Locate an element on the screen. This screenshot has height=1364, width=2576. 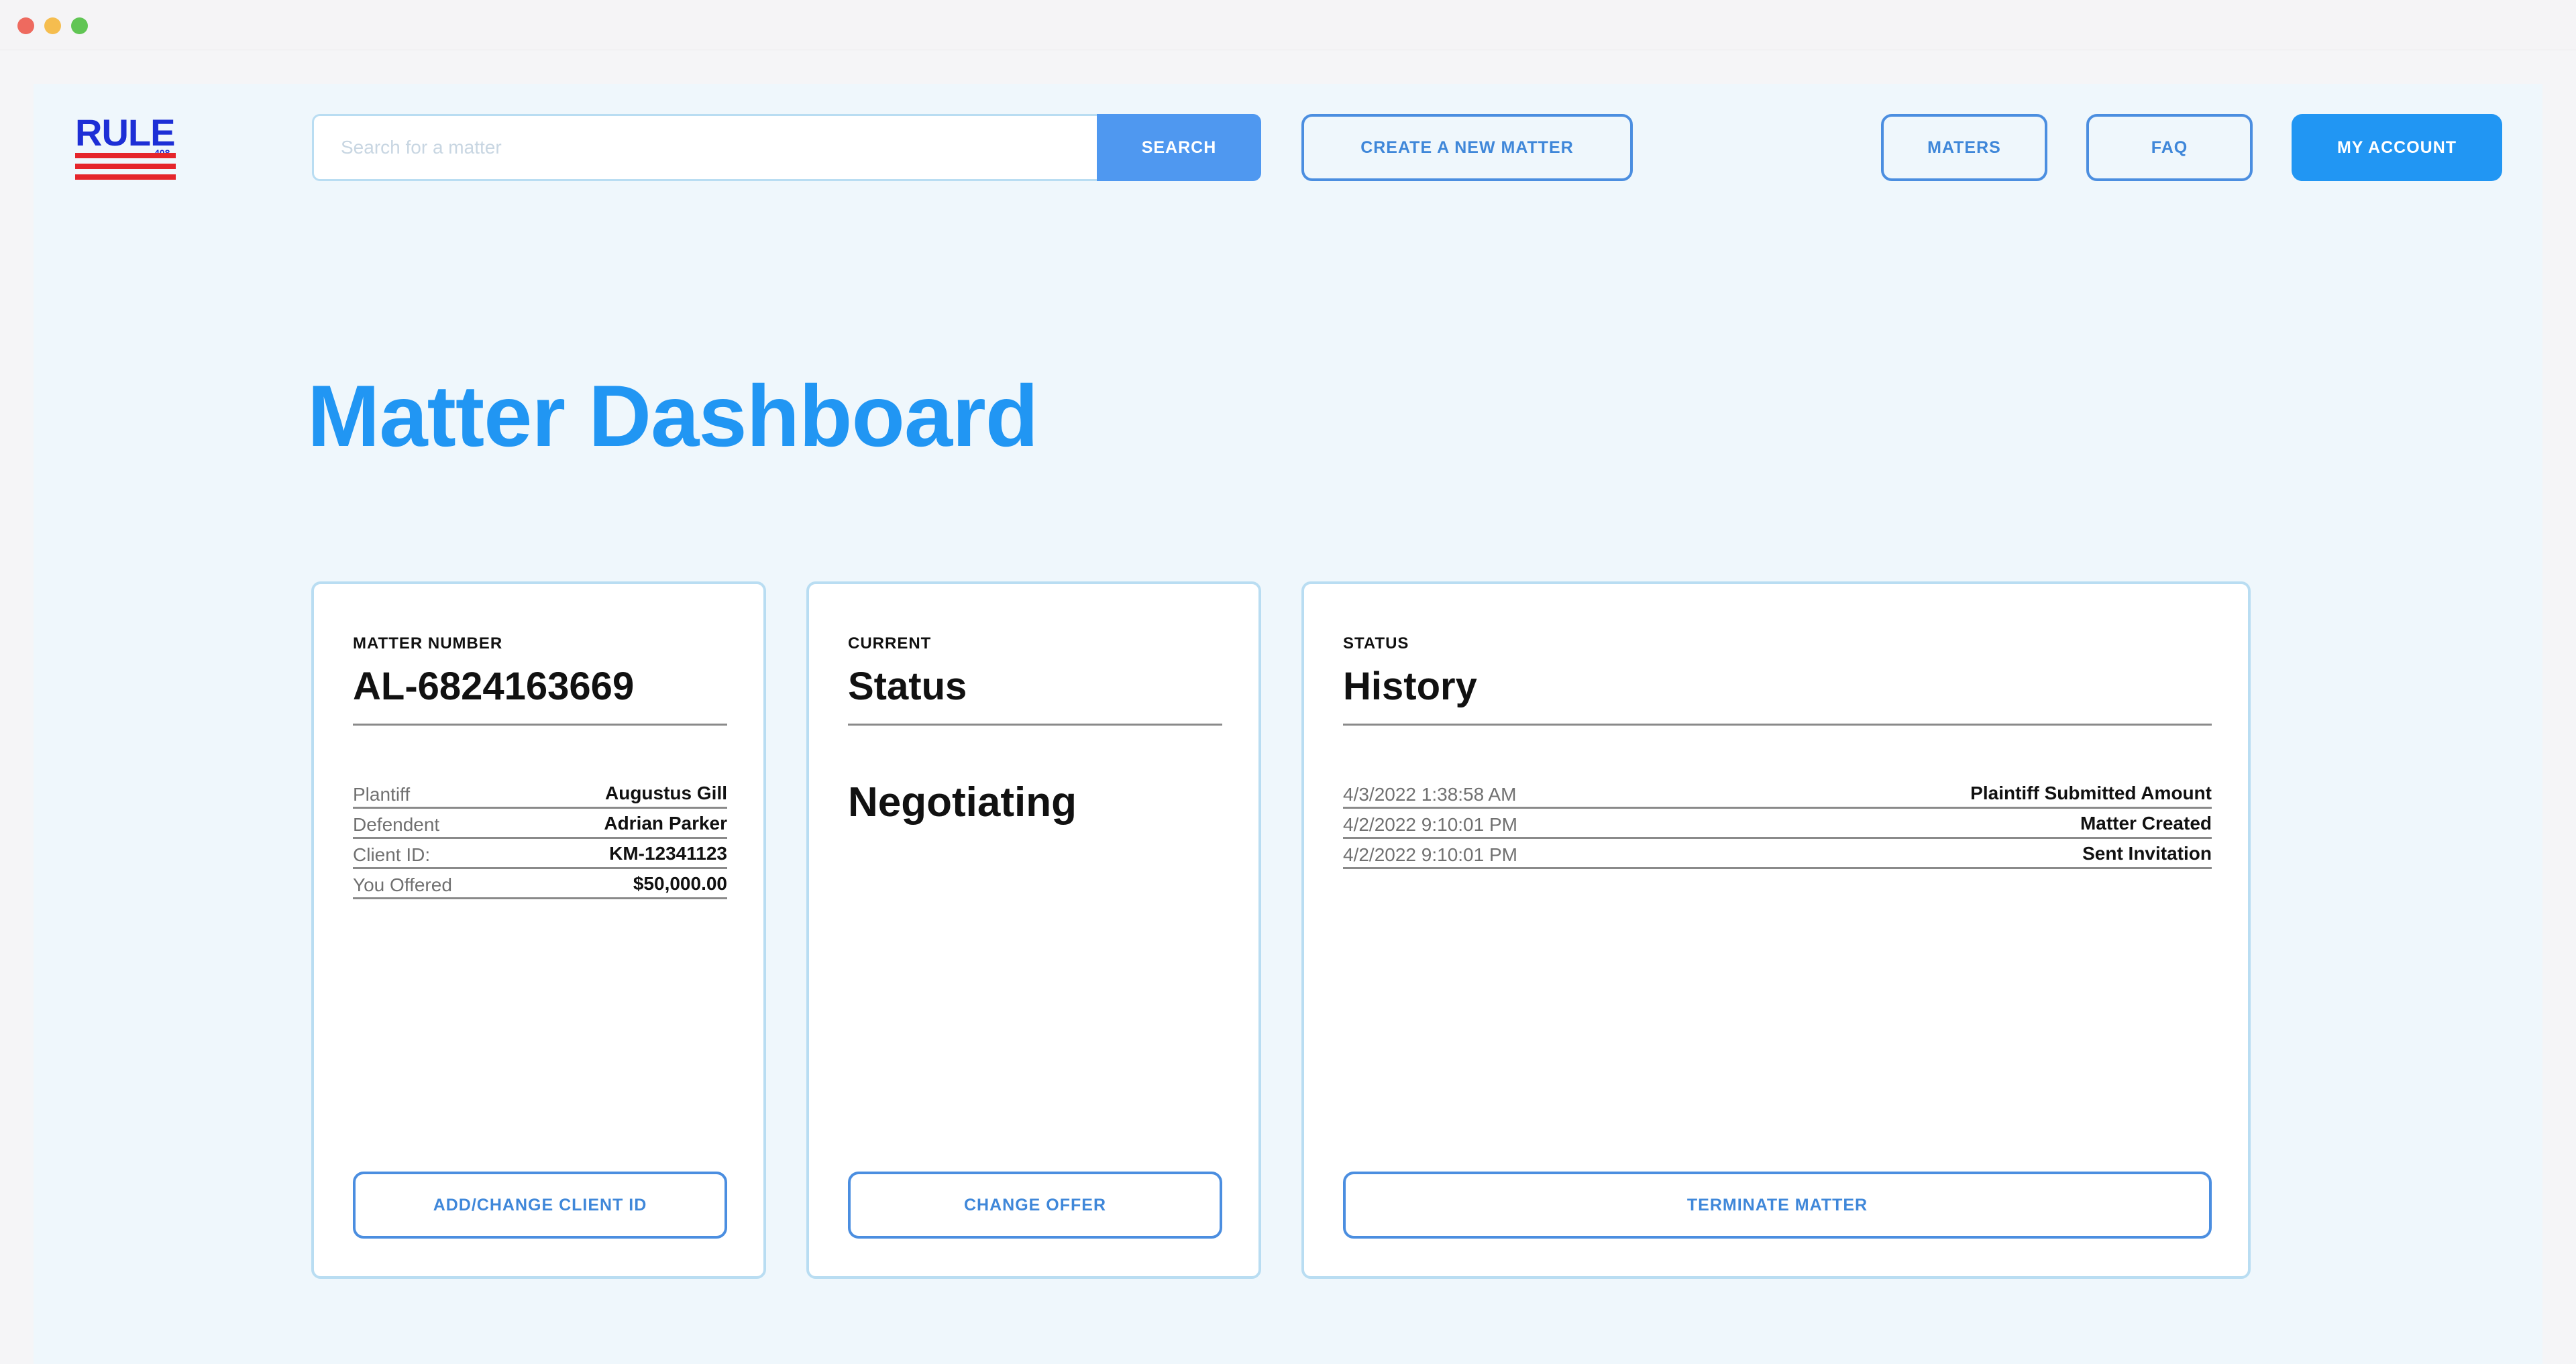
detail-value: $50,000.00 is located at coordinates (680, 883).